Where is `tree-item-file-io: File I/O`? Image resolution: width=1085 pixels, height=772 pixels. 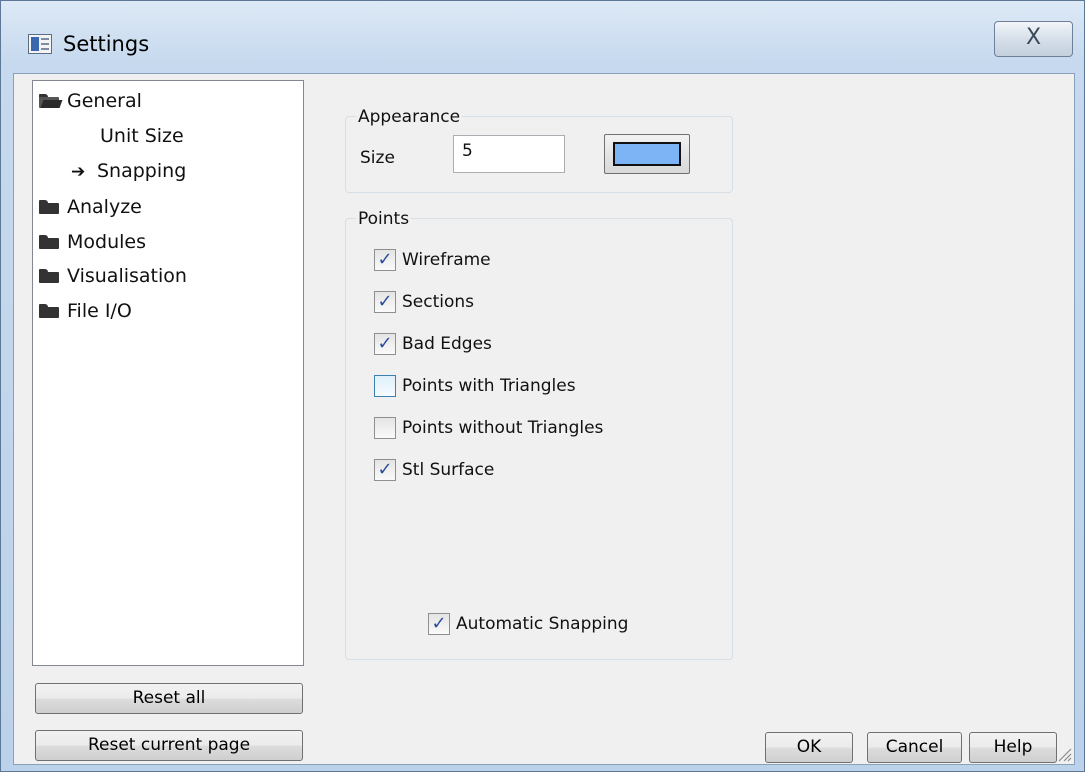
tree-item-file-io: File I/O is located at coordinates (85, 311).